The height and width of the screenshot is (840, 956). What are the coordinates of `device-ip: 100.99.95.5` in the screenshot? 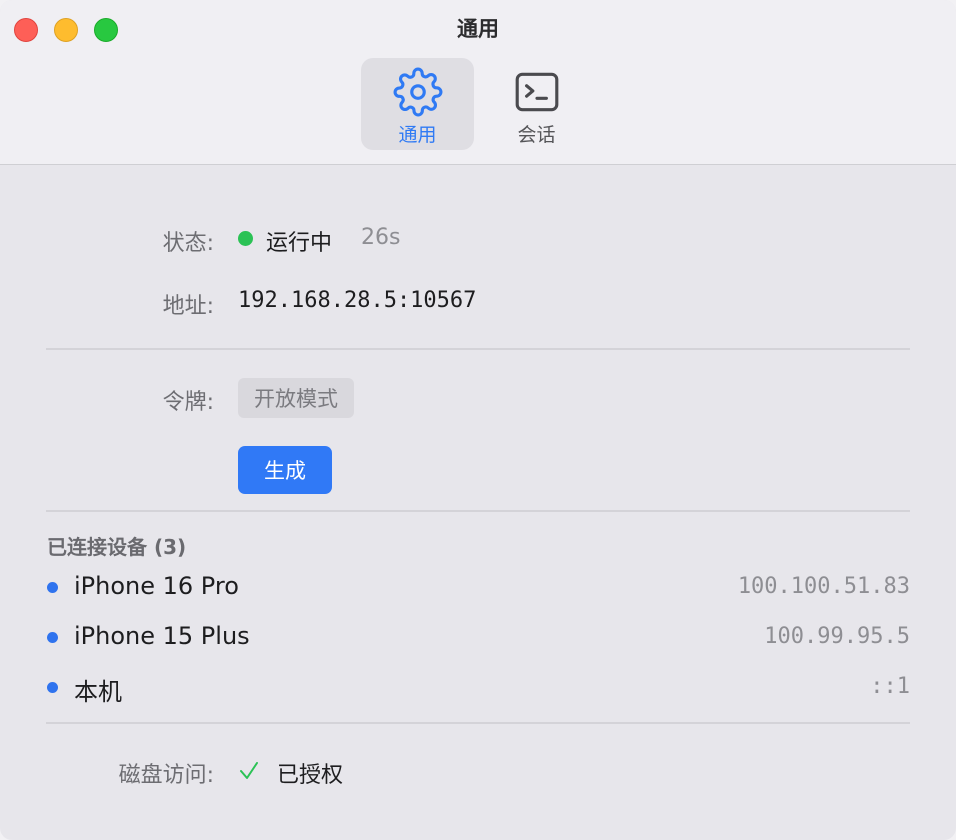 It's located at (837, 636).